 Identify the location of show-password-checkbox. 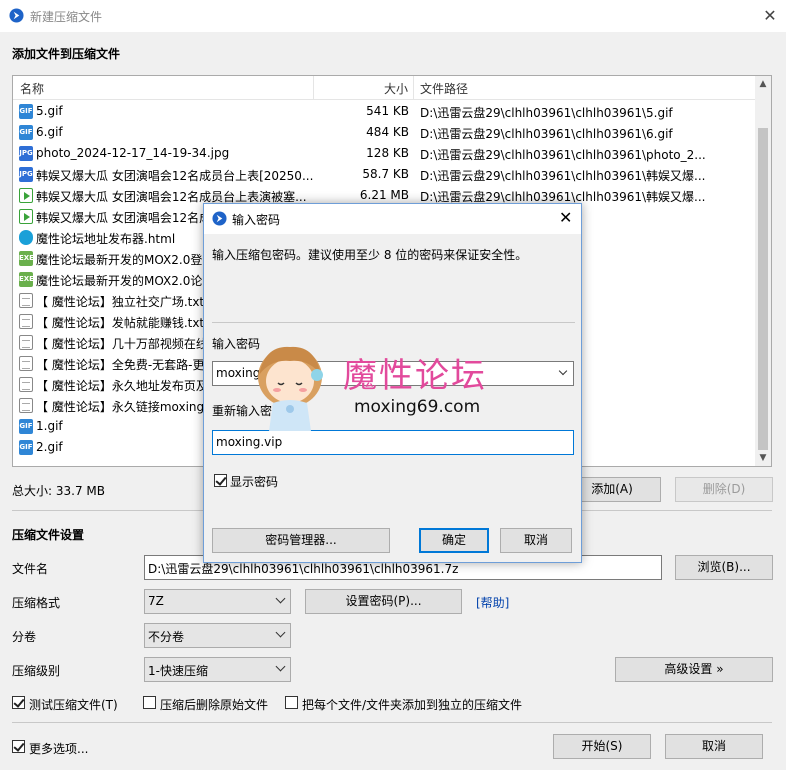
(220, 480).